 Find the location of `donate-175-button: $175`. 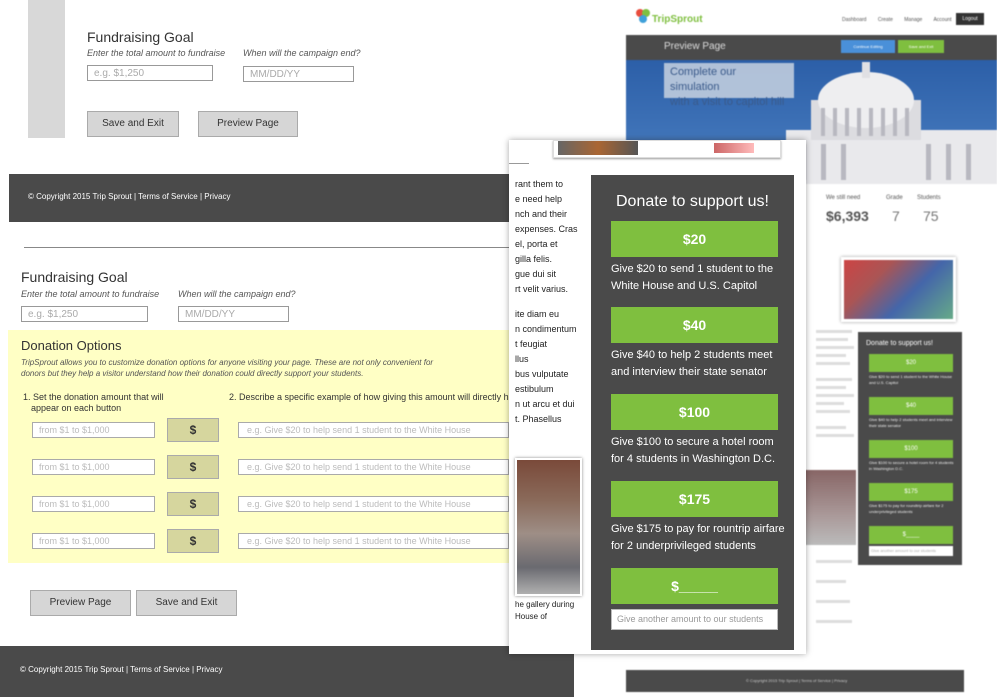

donate-175-button: $175 is located at coordinates (694, 499).